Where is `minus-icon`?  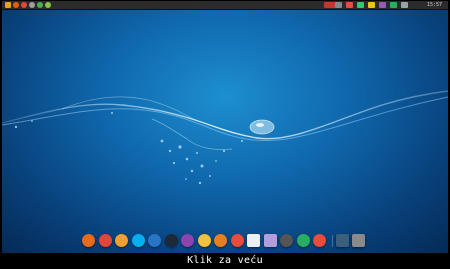 minus-icon is located at coordinates (171, 240).